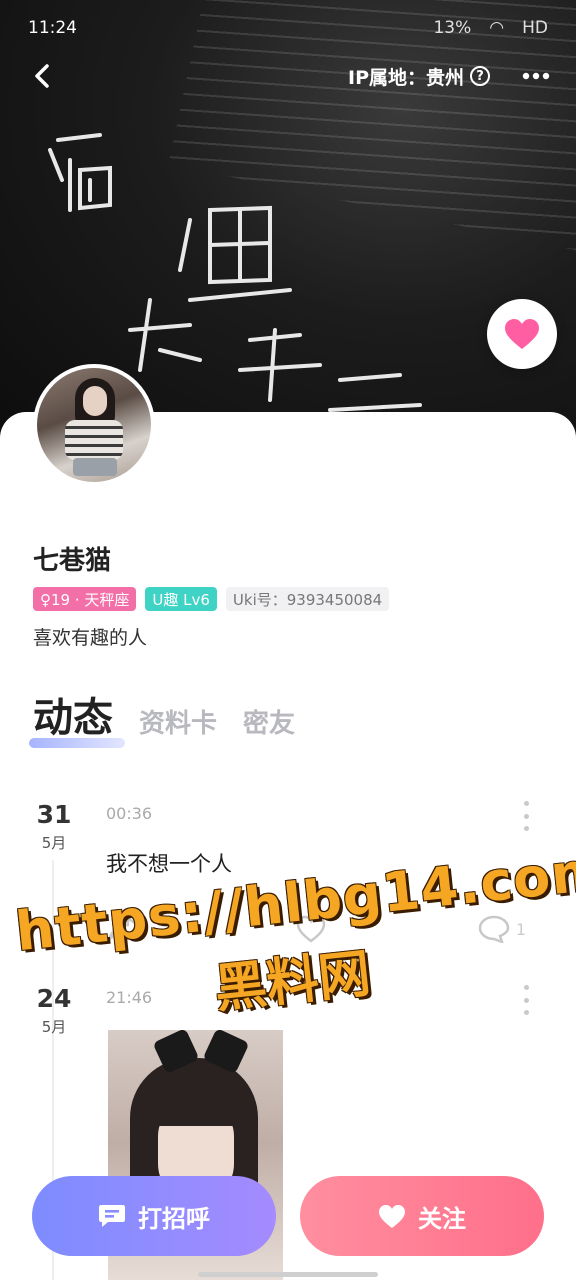 The width and height of the screenshot is (576, 1280). I want to click on home-indicator, so click(288, 1274).